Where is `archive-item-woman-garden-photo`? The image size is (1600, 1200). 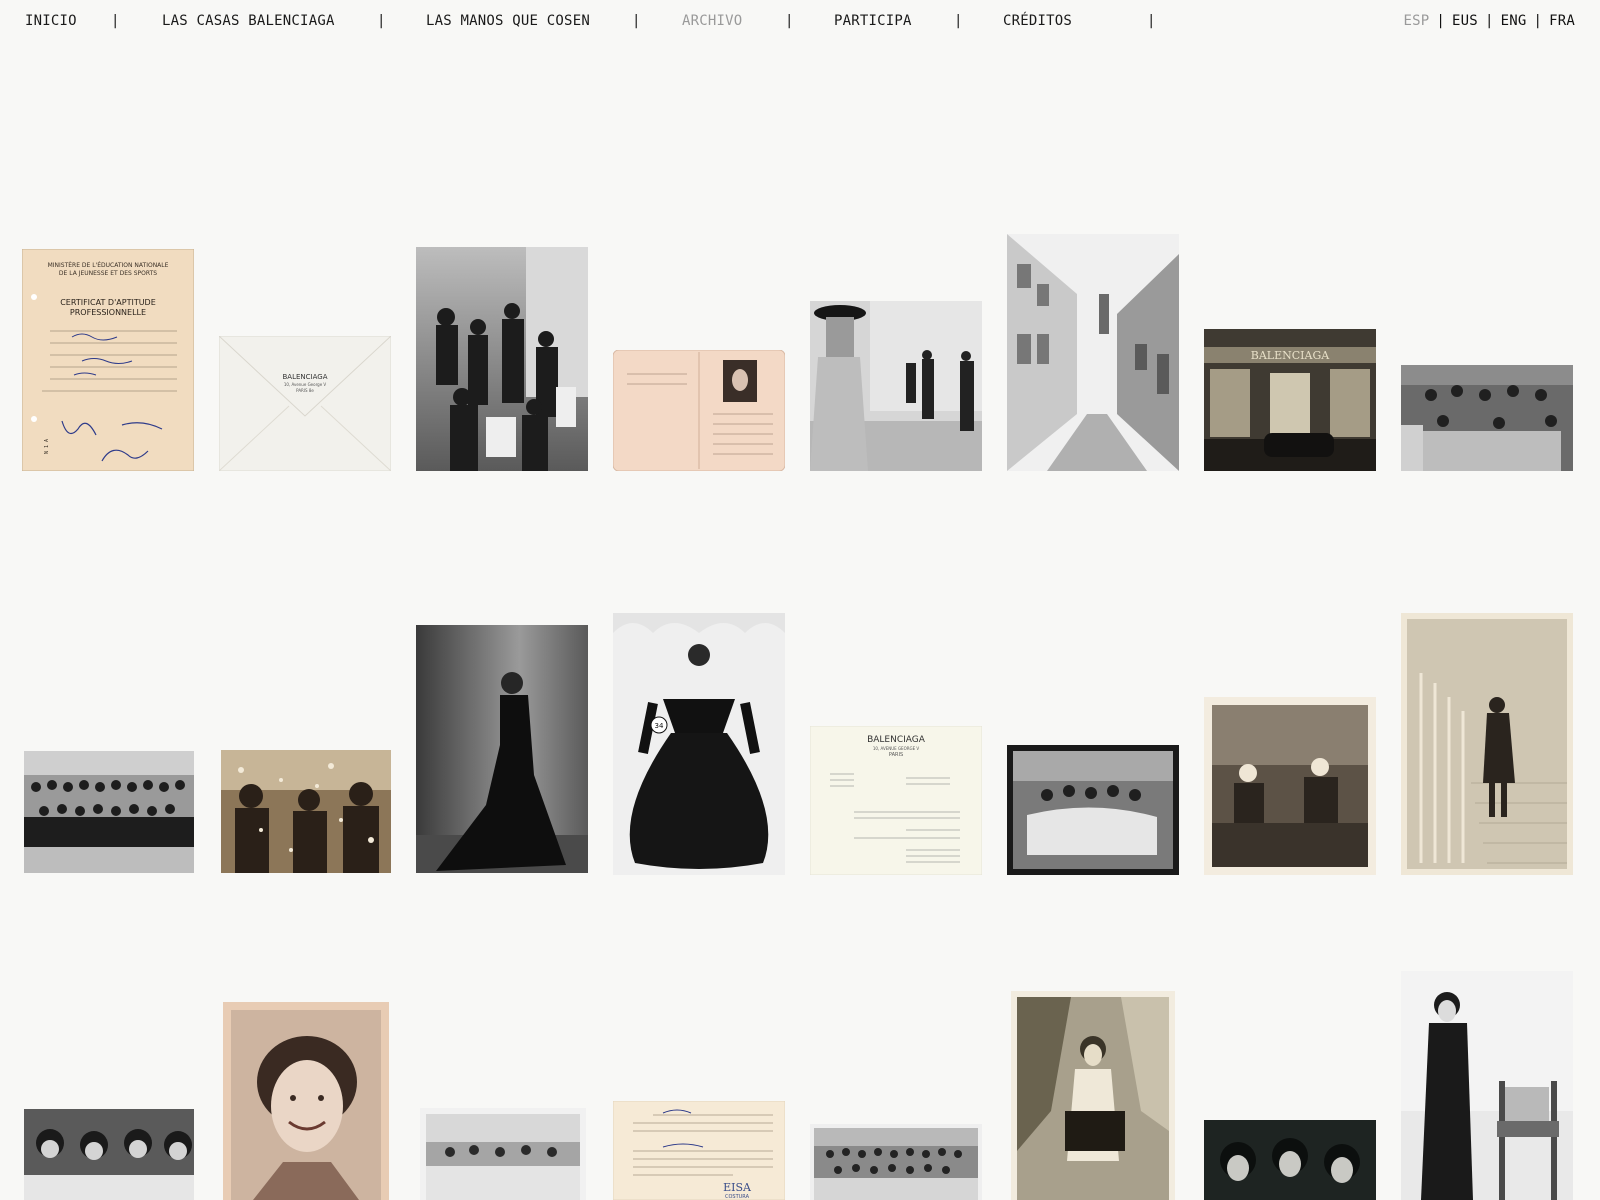
archive-item-woman-garden-photo is located at coordinates (1093, 1095).